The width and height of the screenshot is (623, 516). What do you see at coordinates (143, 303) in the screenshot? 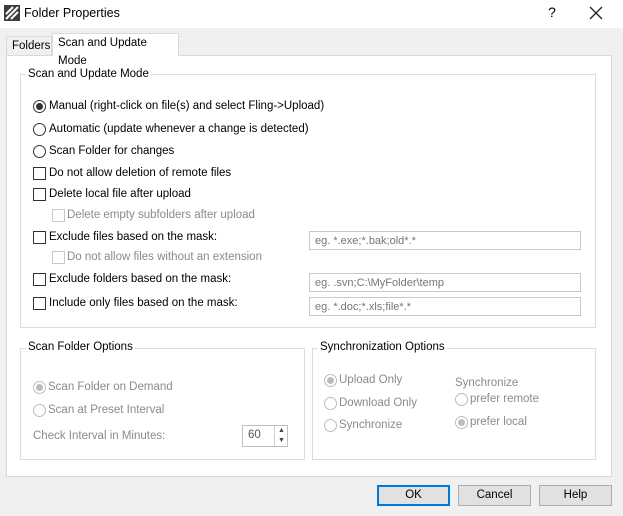
I see `checkbox-include-only-label: Include only files based on the mask:` at bounding box center [143, 303].